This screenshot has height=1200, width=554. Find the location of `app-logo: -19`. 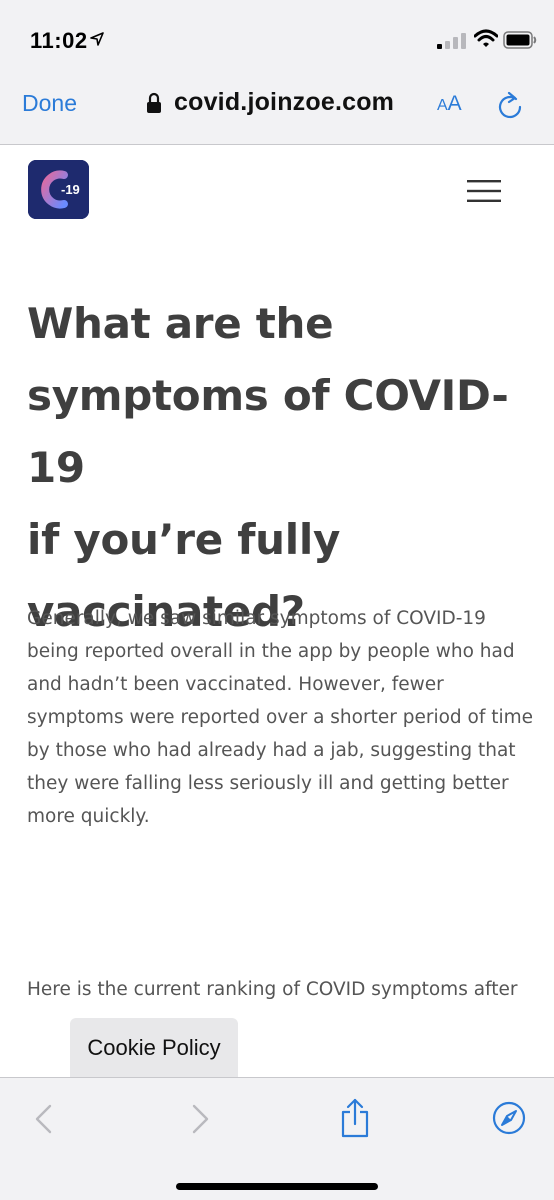

app-logo: -19 is located at coordinates (58, 189).